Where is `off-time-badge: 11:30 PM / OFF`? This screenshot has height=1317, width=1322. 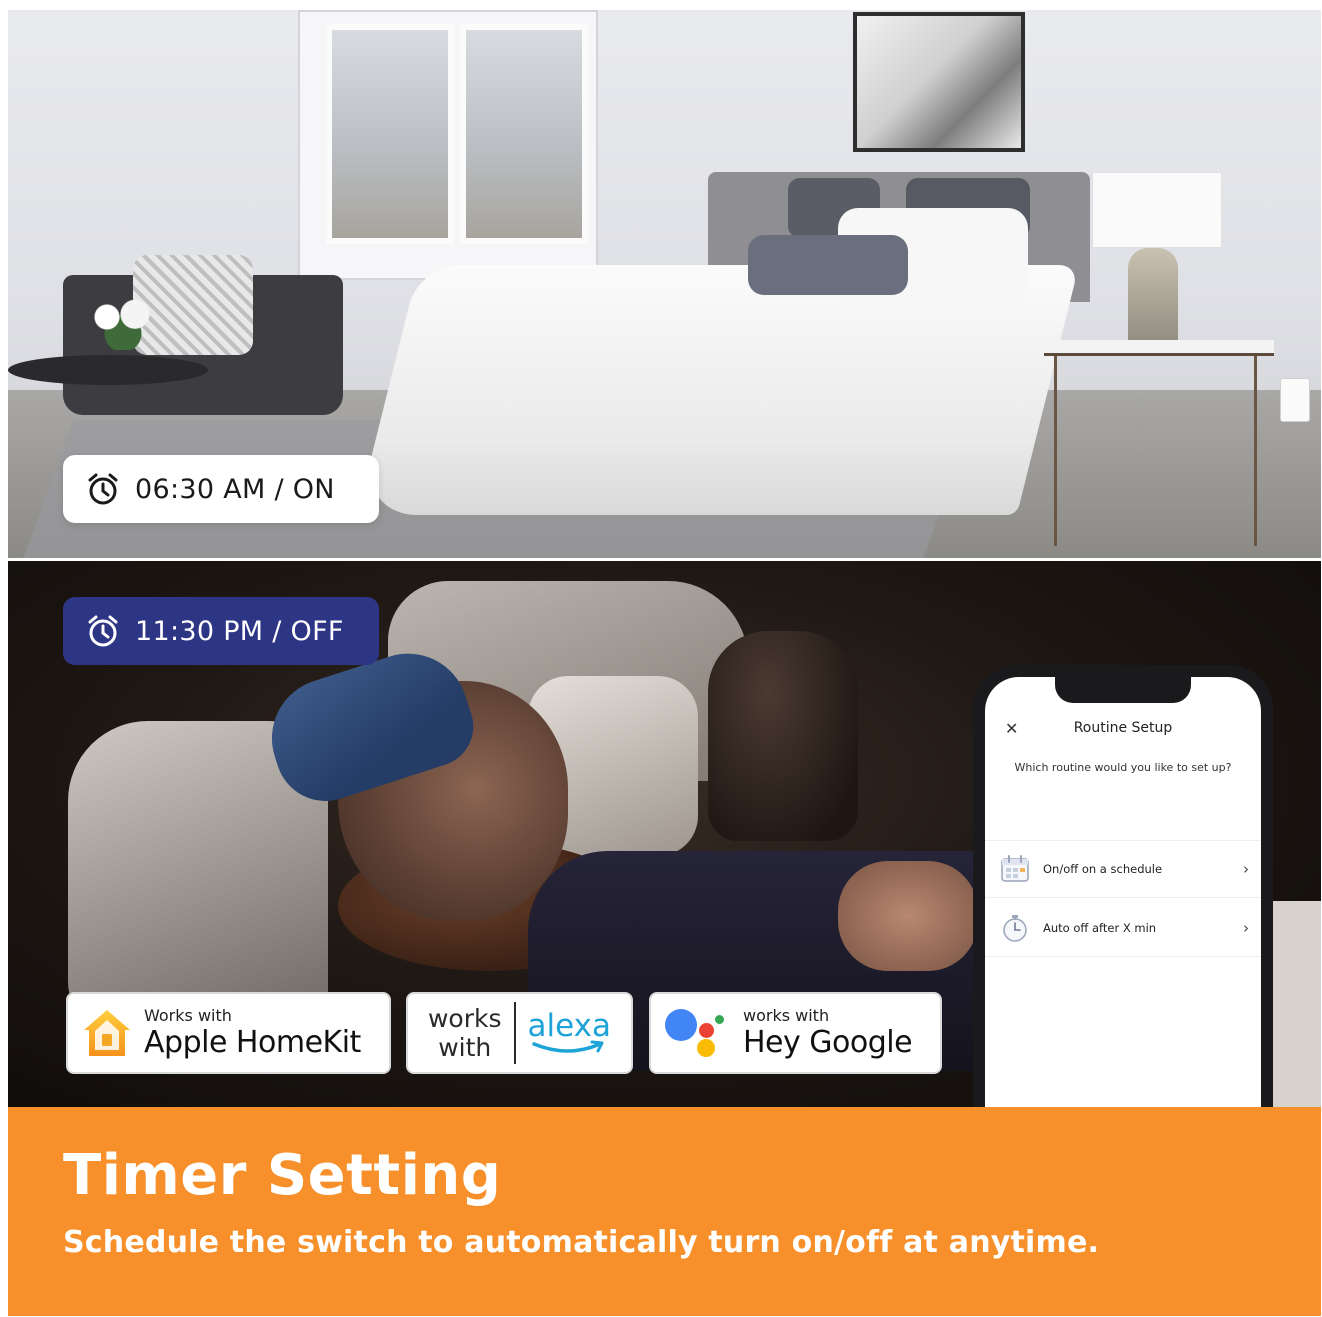 off-time-badge: 11:30 PM / OFF is located at coordinates (221, 631).